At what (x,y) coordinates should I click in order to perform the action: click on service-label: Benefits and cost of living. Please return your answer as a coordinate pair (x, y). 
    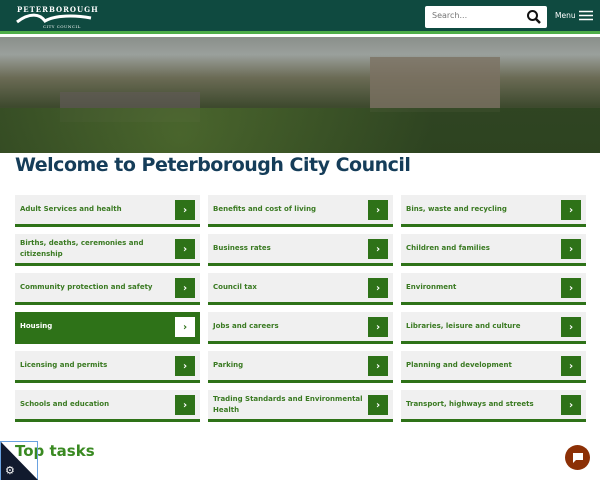
    Looking at the image, I should click on (265, 209).